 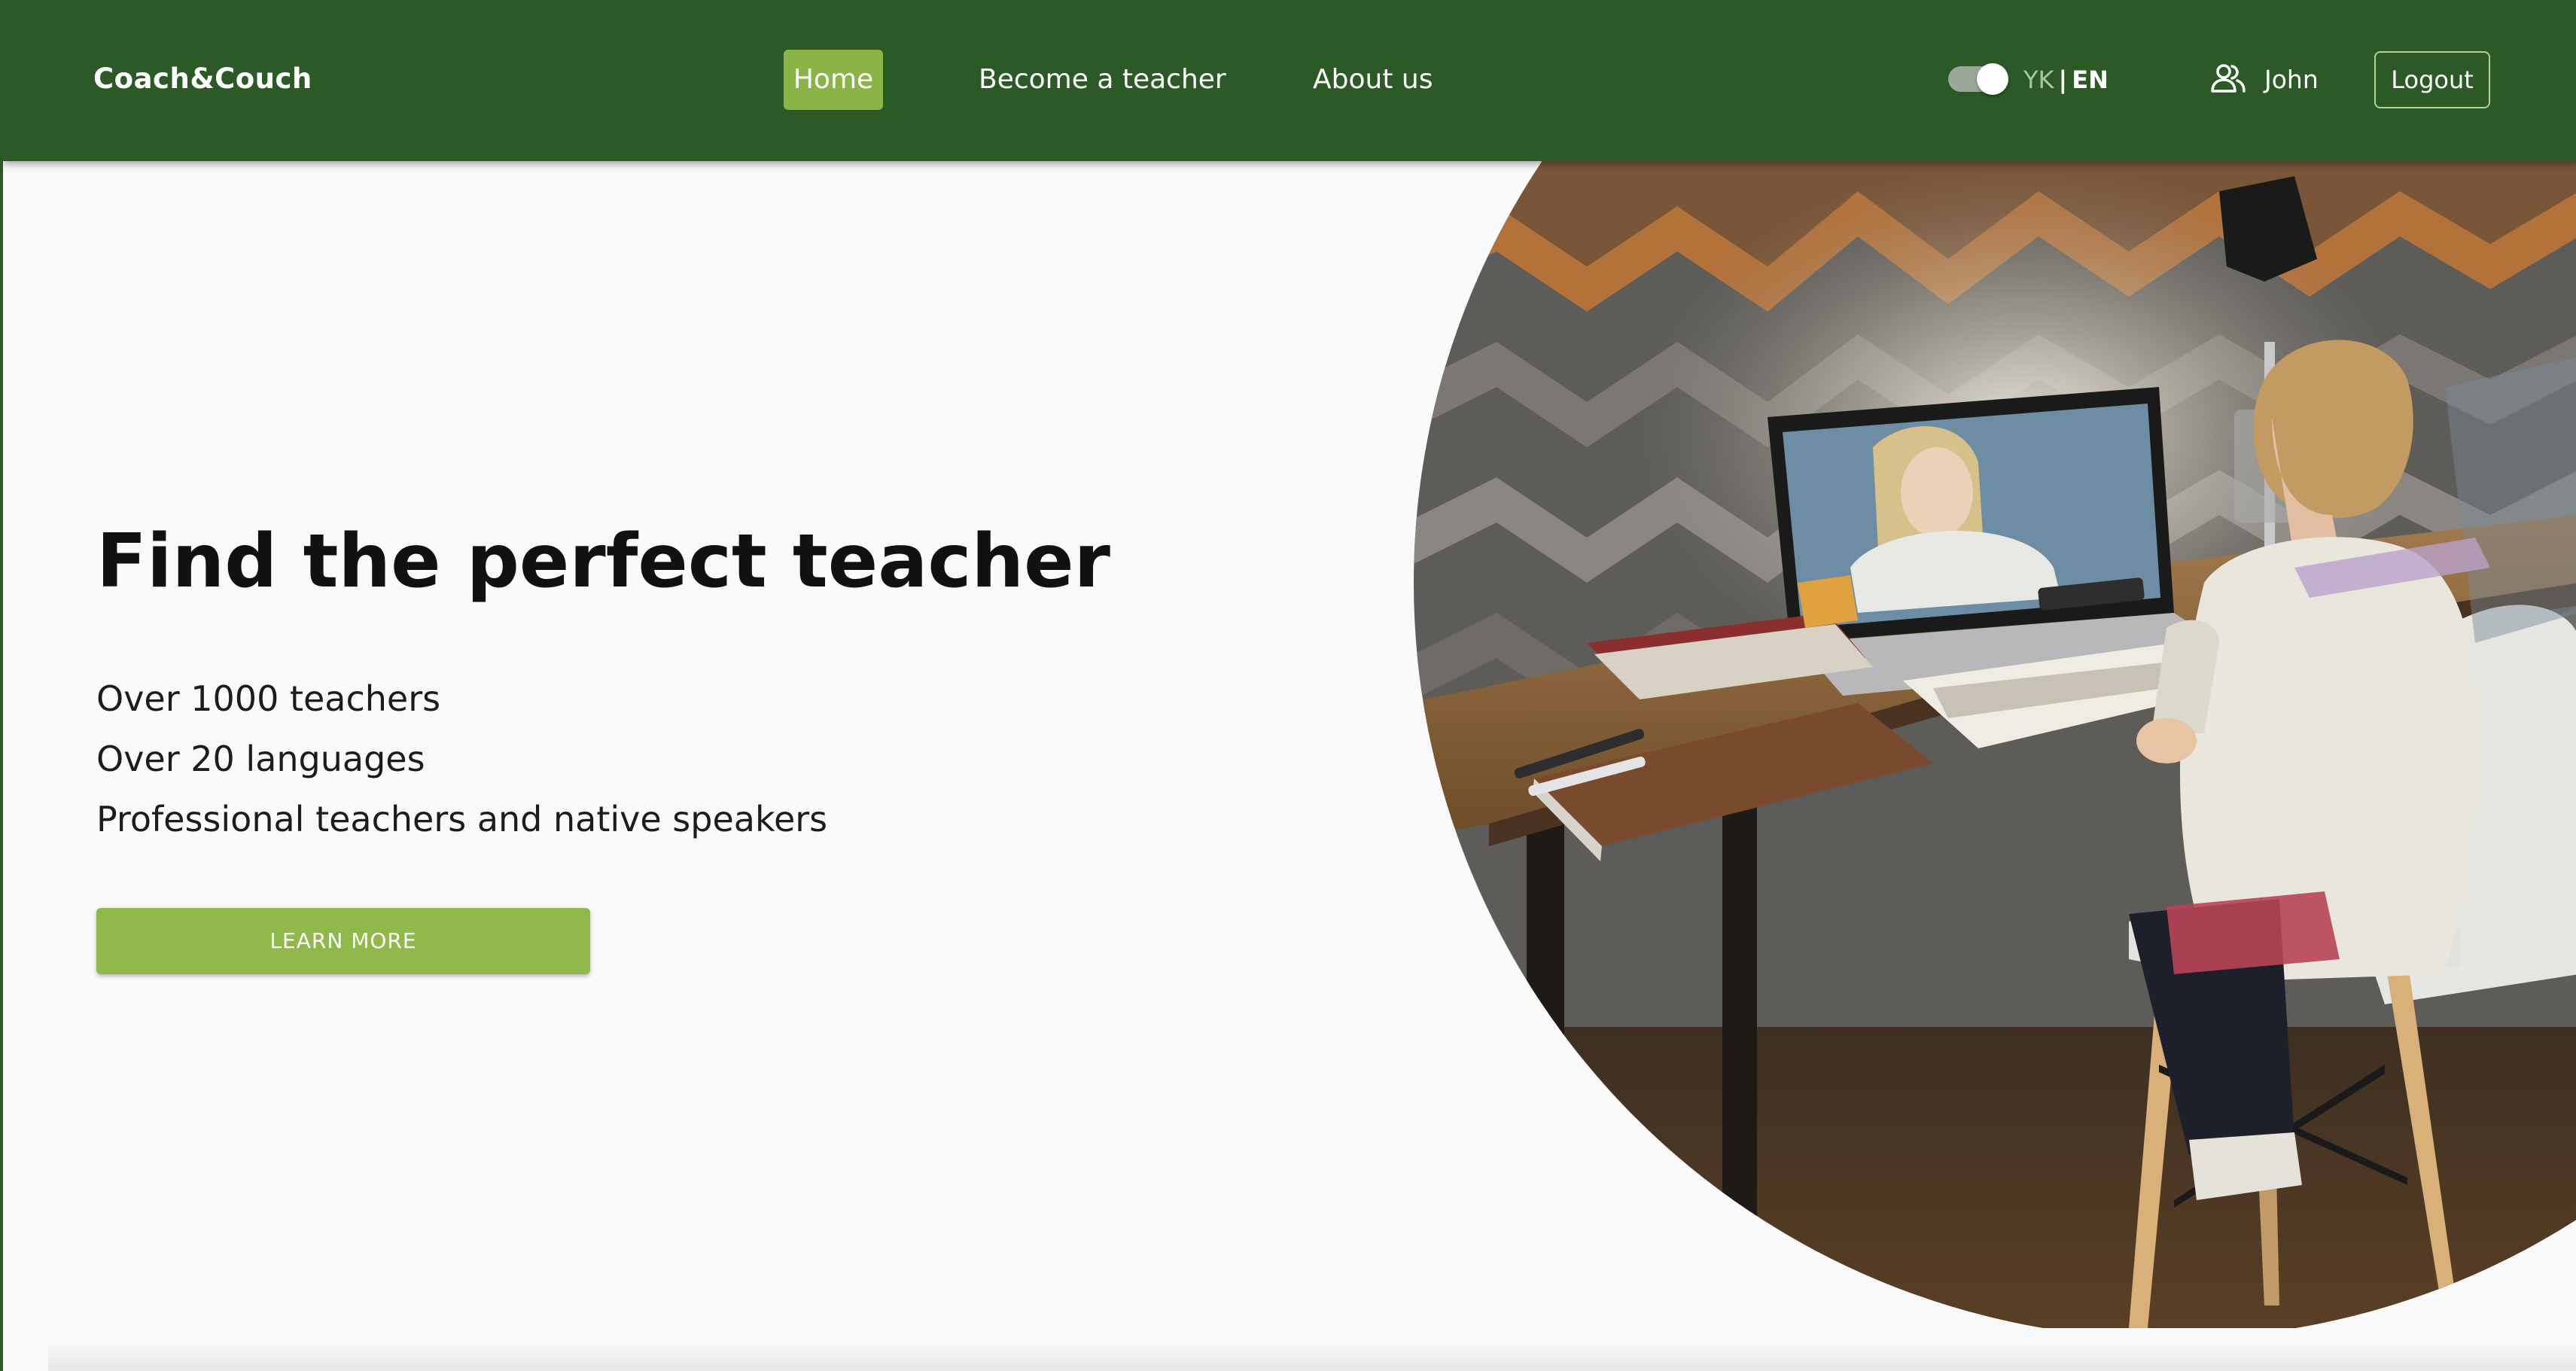 I want to click on learn-more-button: LEARN MORE, so click(x=343, y=941).